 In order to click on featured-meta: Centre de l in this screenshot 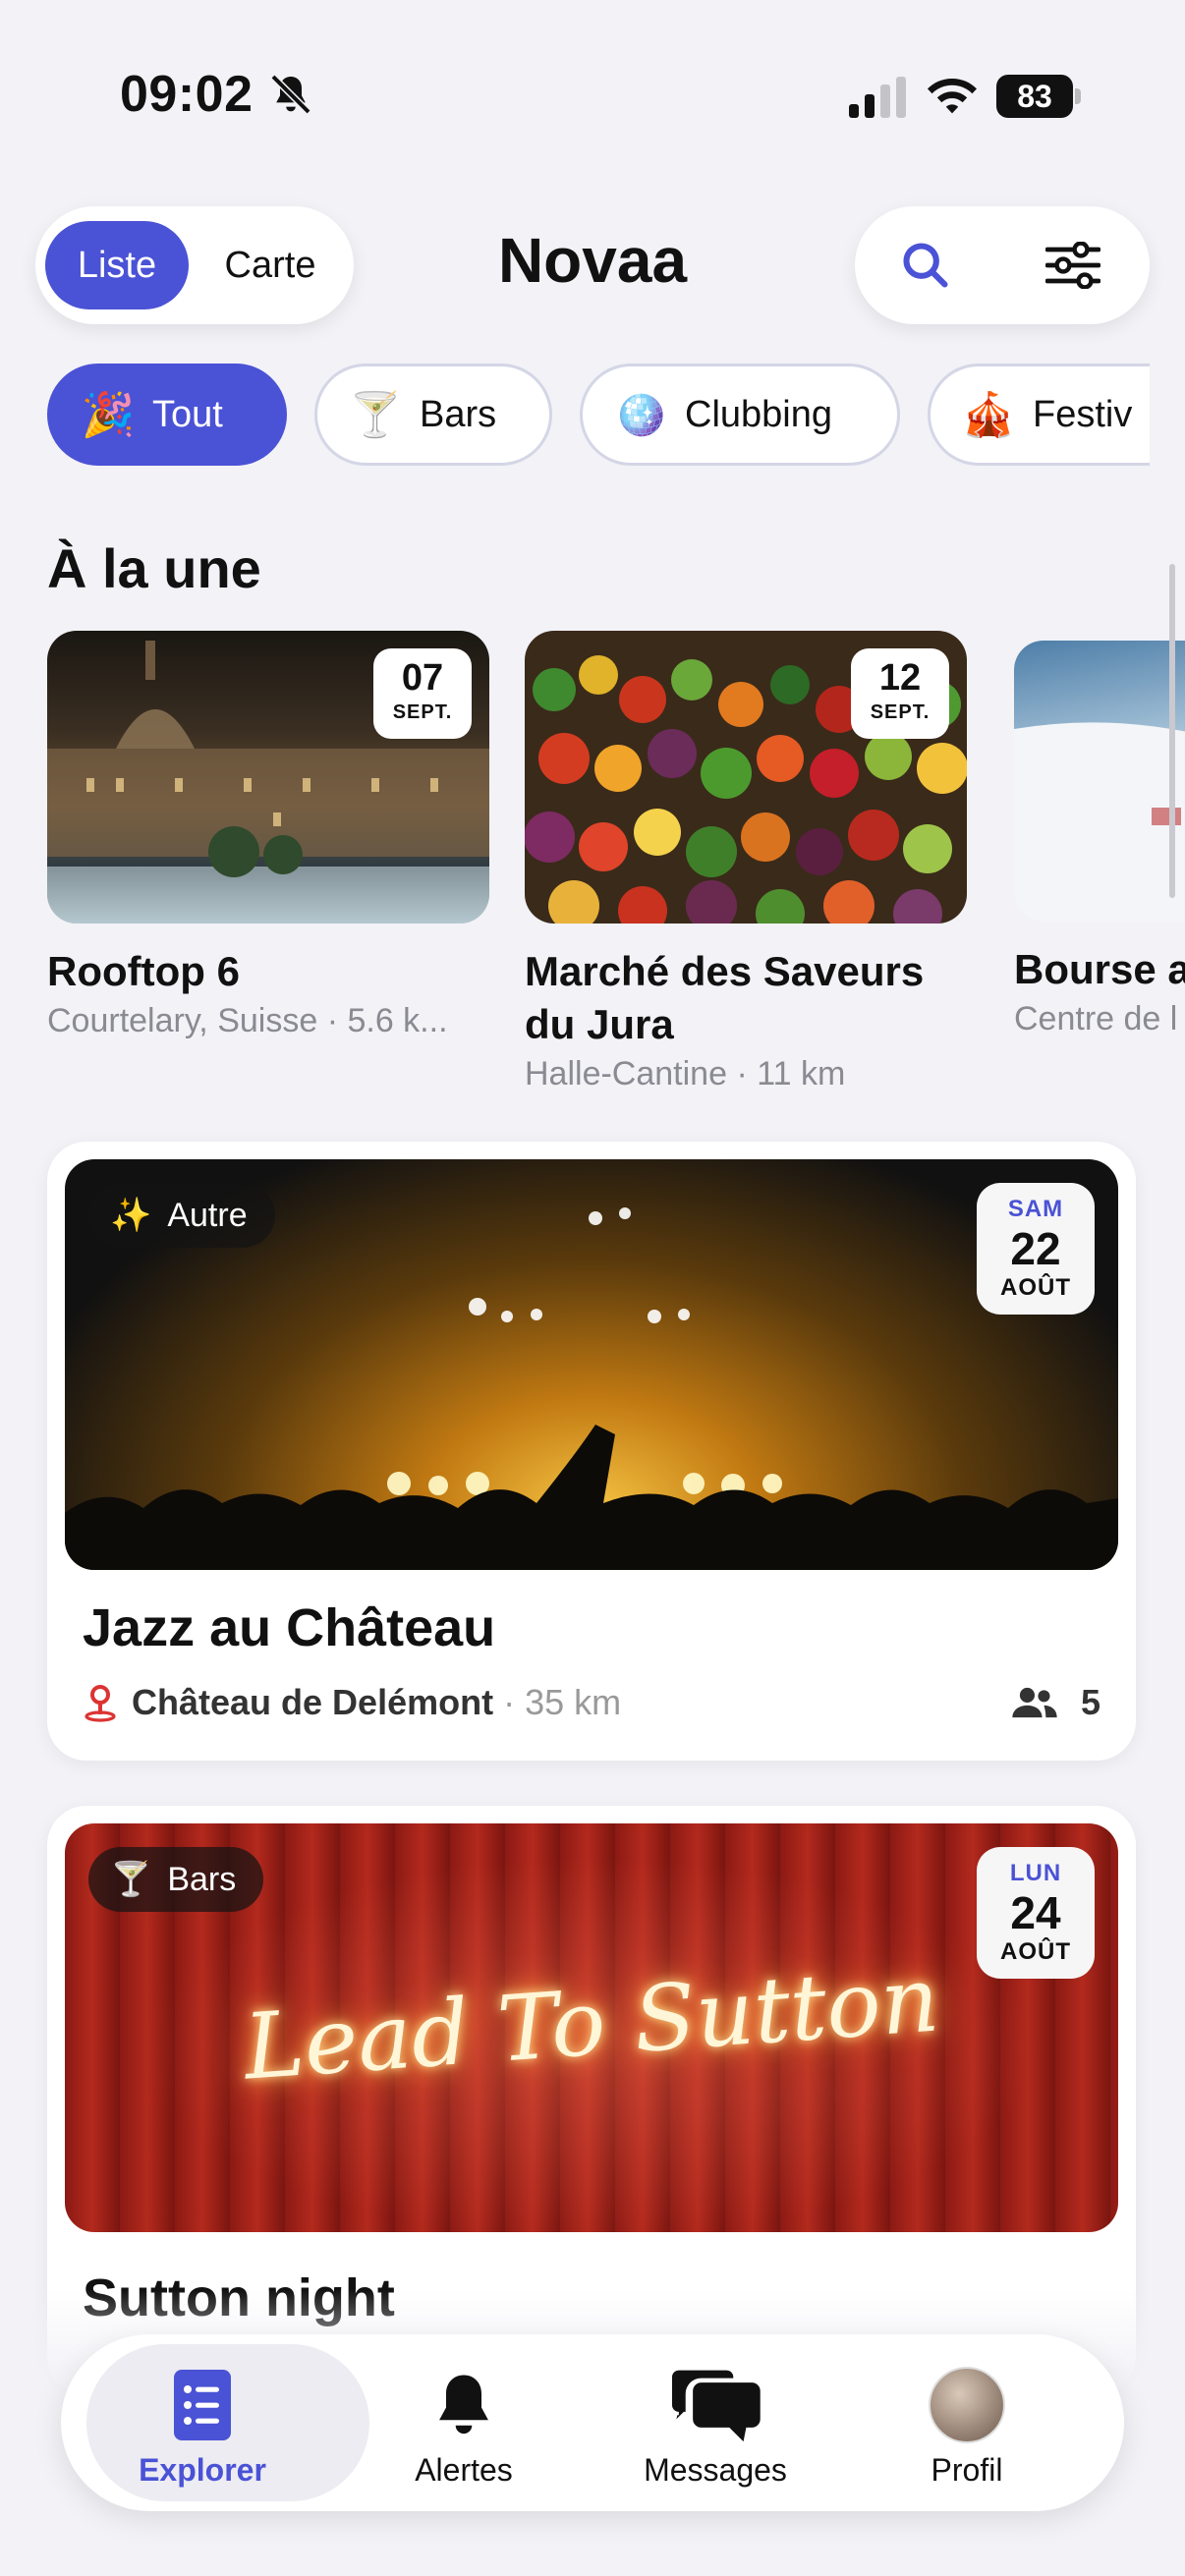, I will do `click(1096, 1018)`.